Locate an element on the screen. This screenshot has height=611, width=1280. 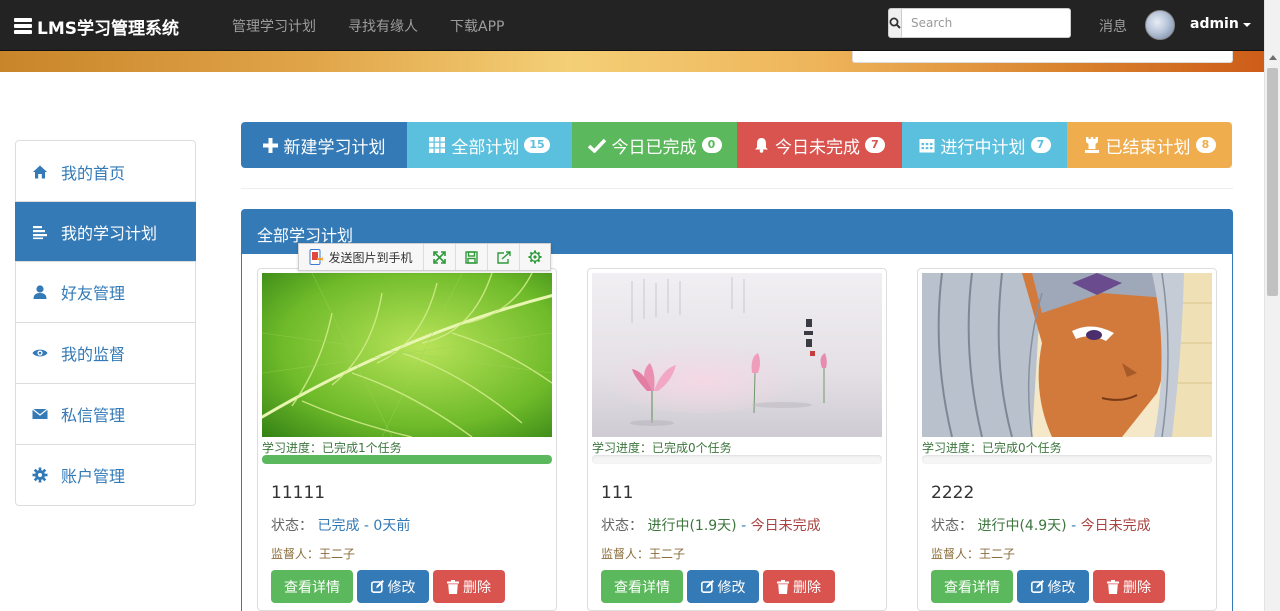
status-value: 已完成 is located at coordinates (338, 526).